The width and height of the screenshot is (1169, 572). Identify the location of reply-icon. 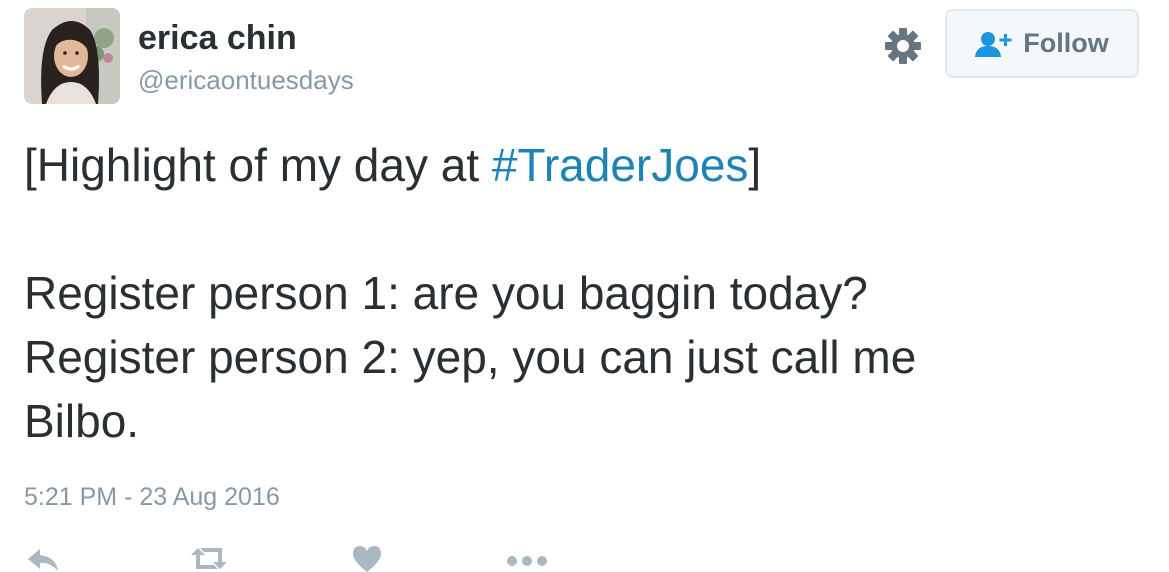
(43, 558).